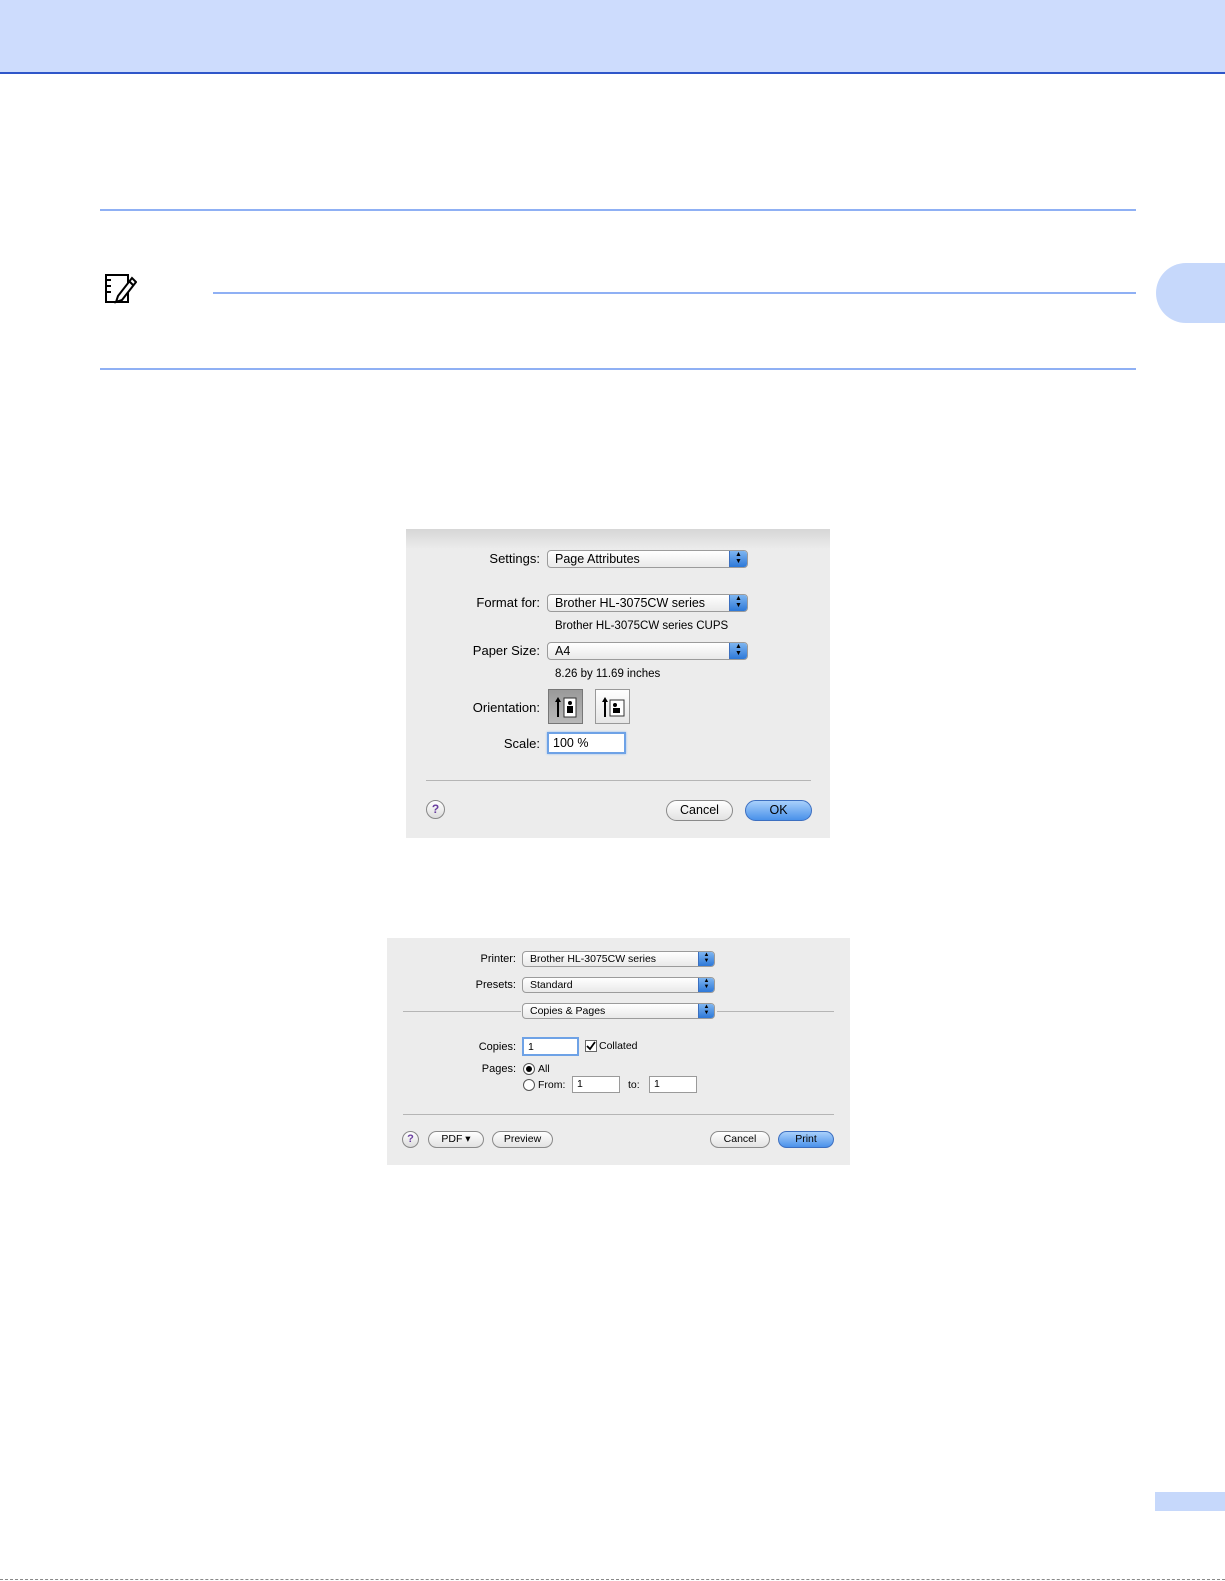 Image resolution: width=1225 pixels, height=1581 pixels. I want to click on format-for-value: Brother HL-3075CW series, so click(630, 603).